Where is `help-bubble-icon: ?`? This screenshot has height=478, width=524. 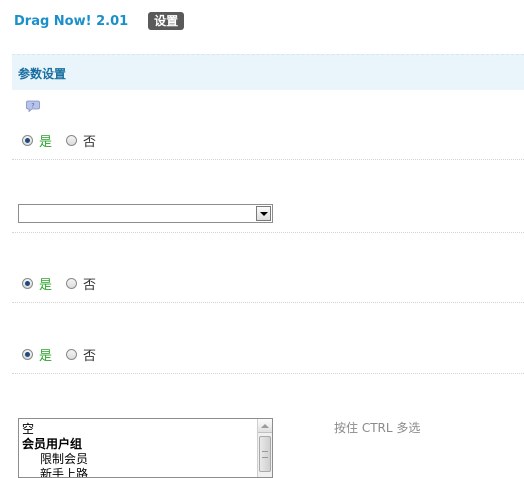 help-bubble-icon: ? is located at coordinates (33, 106).